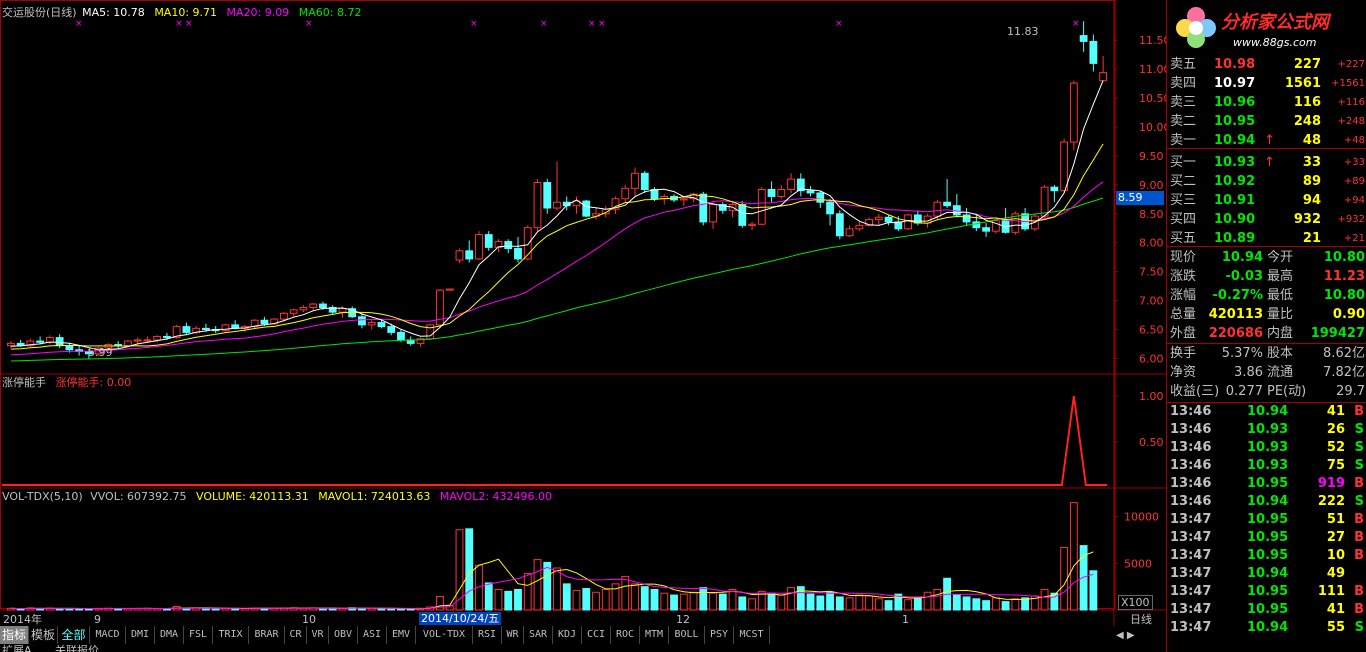  I want to click on tab-vr: VR, so click(318, 635).